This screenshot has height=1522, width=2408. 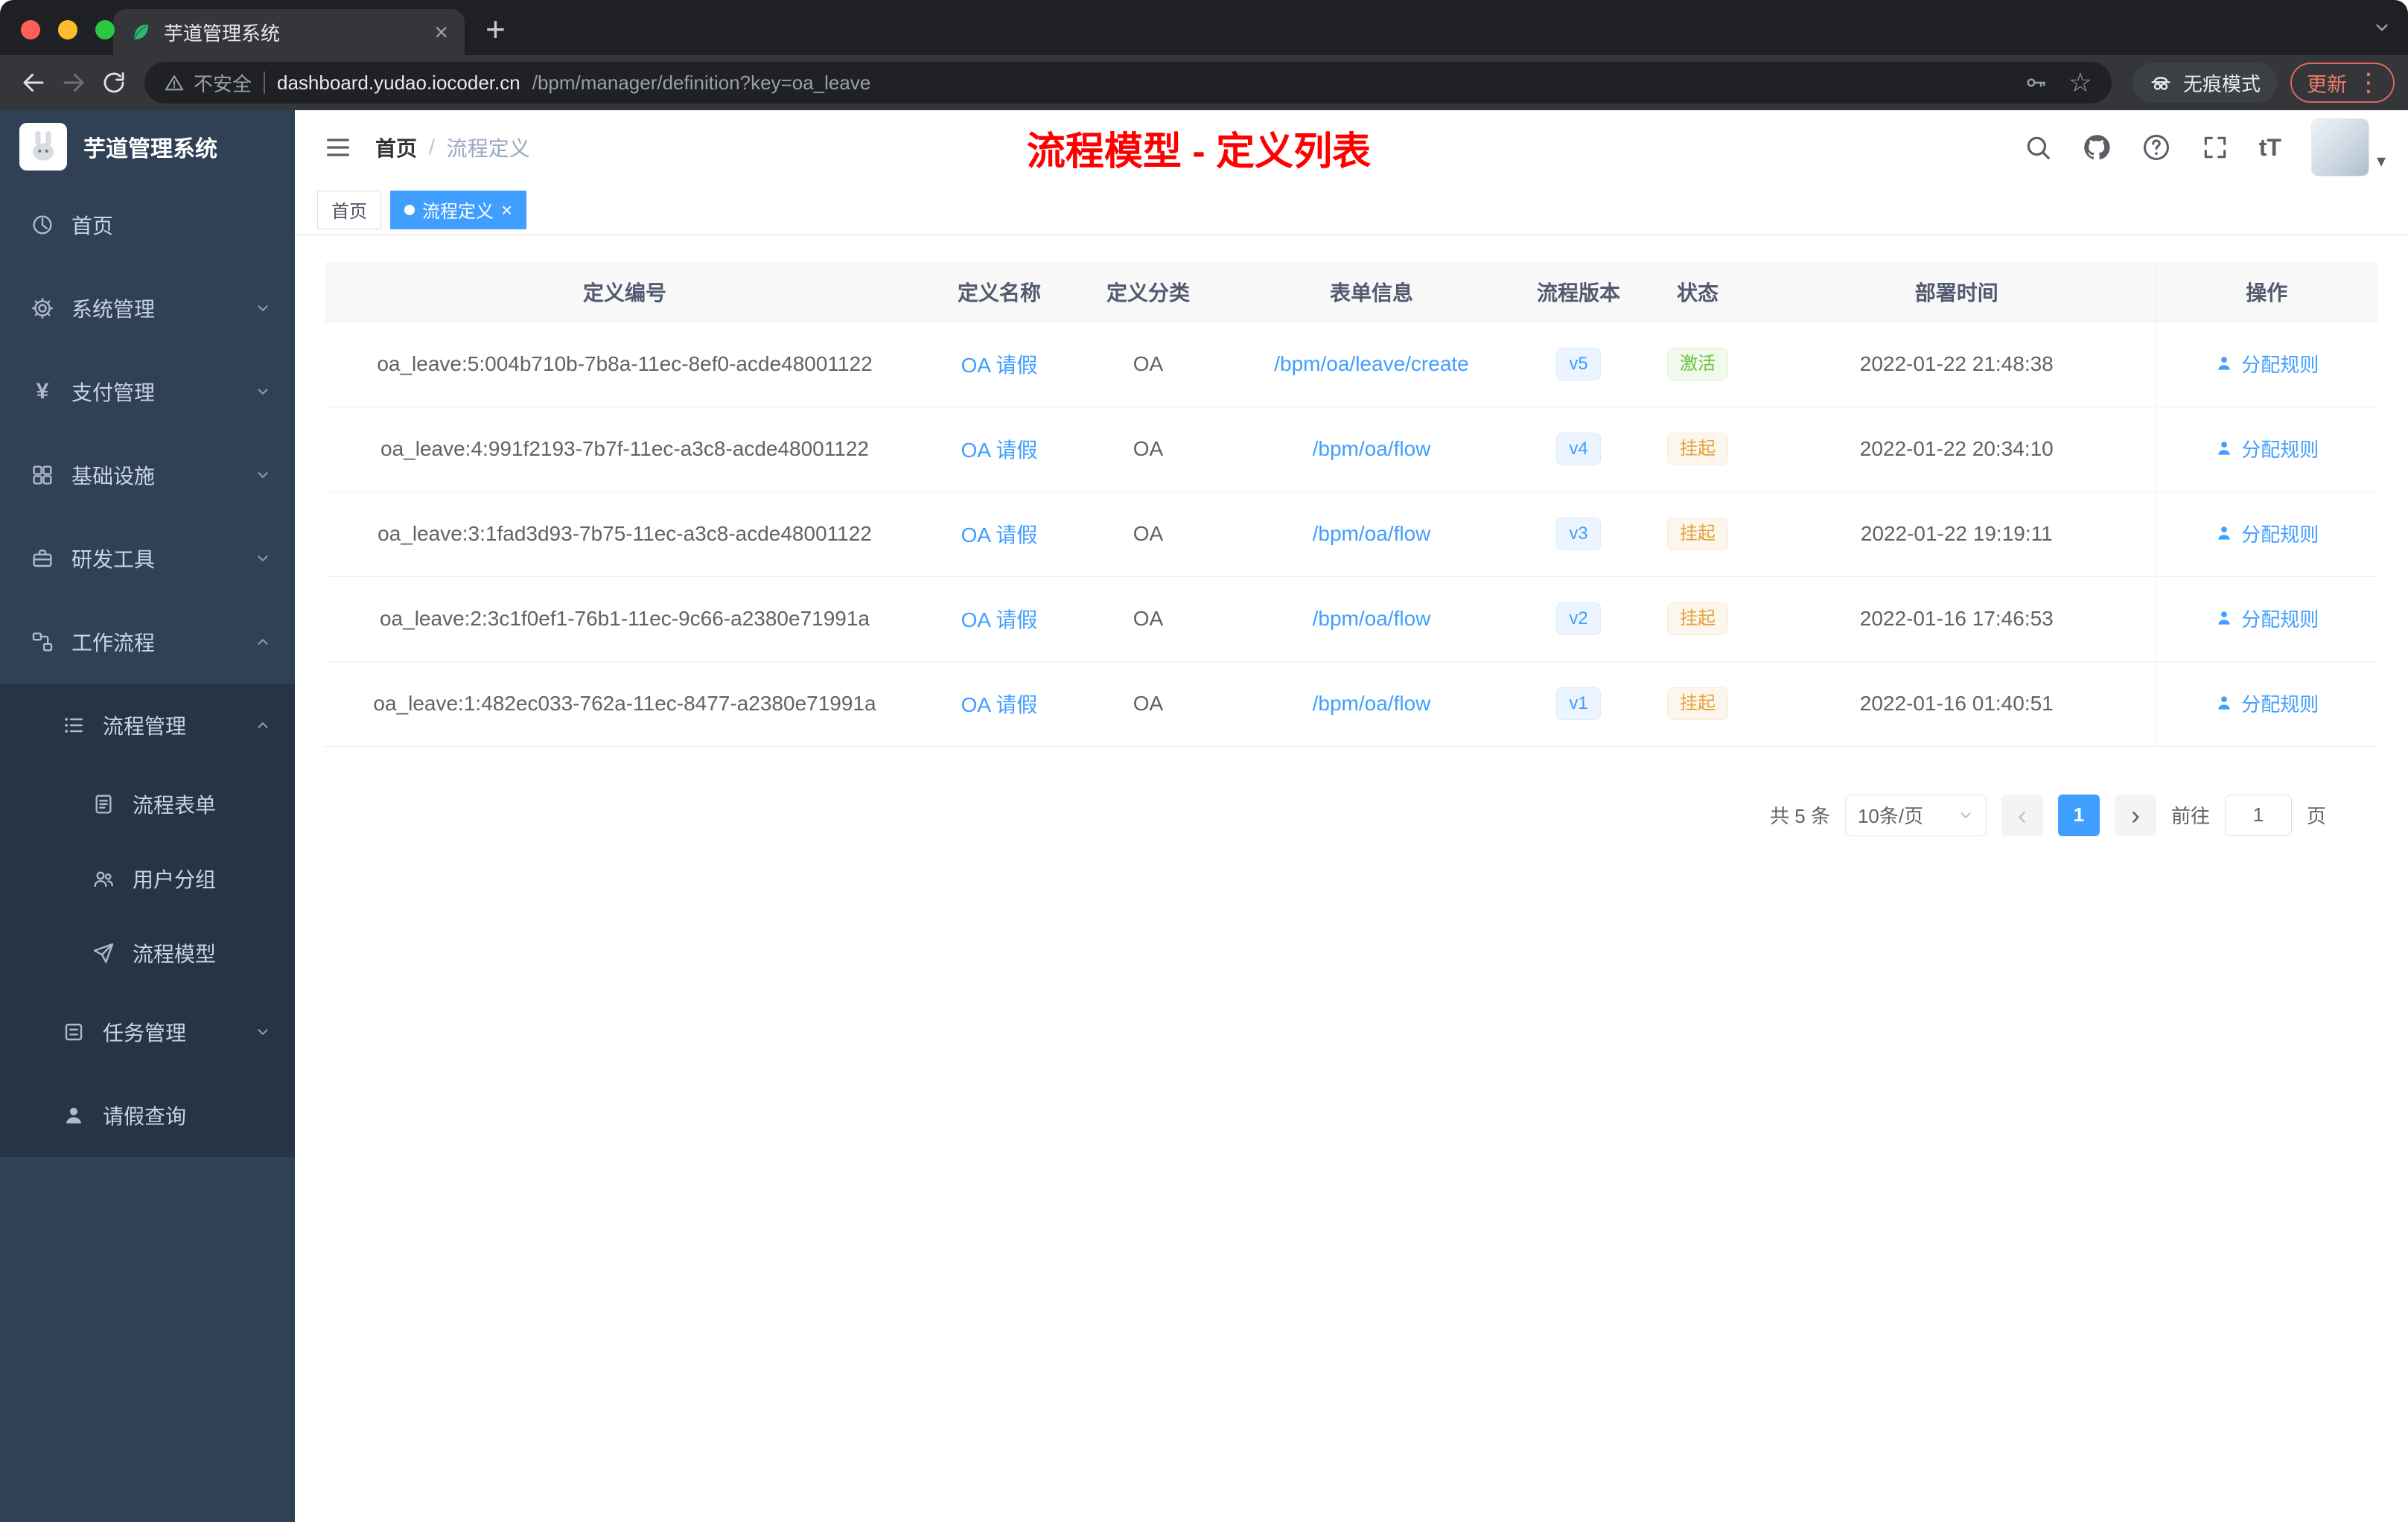 I want to click on help-icon, so click(x=2156, y=147).